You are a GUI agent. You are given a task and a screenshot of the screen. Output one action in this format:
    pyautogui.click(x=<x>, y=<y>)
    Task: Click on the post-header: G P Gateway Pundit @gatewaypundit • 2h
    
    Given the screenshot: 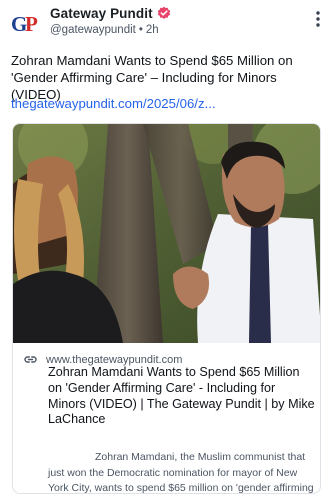 What is the action you would take?
    pyautogui.click(x=166, y=20)
    